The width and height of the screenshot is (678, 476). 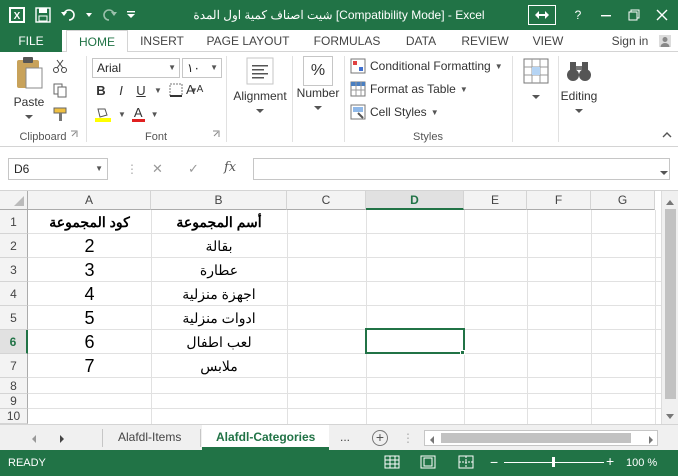 I want to click on font-color-dropdown-icon: ▼, so click(x=155, y=114).